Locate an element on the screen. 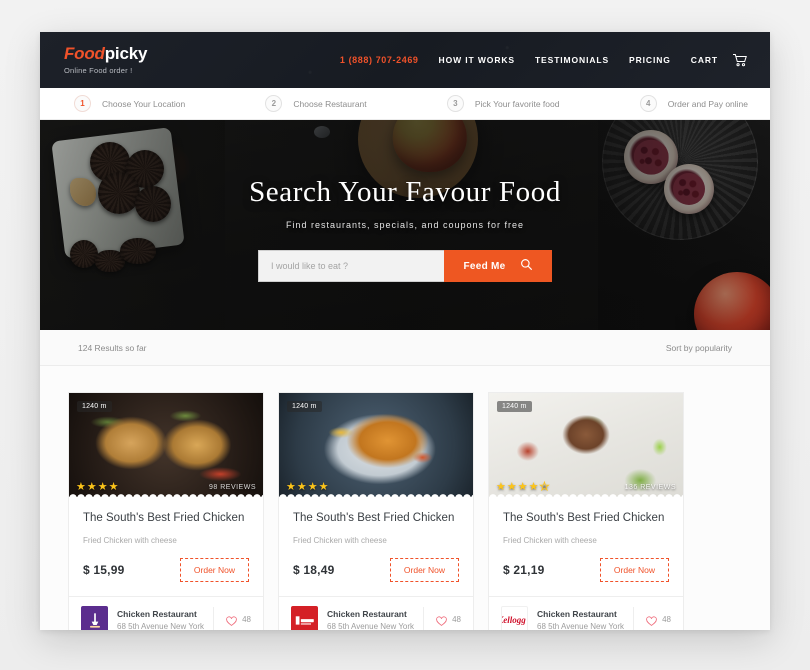  hero-search-row: Feed Me is located at coordinates (405, 266).